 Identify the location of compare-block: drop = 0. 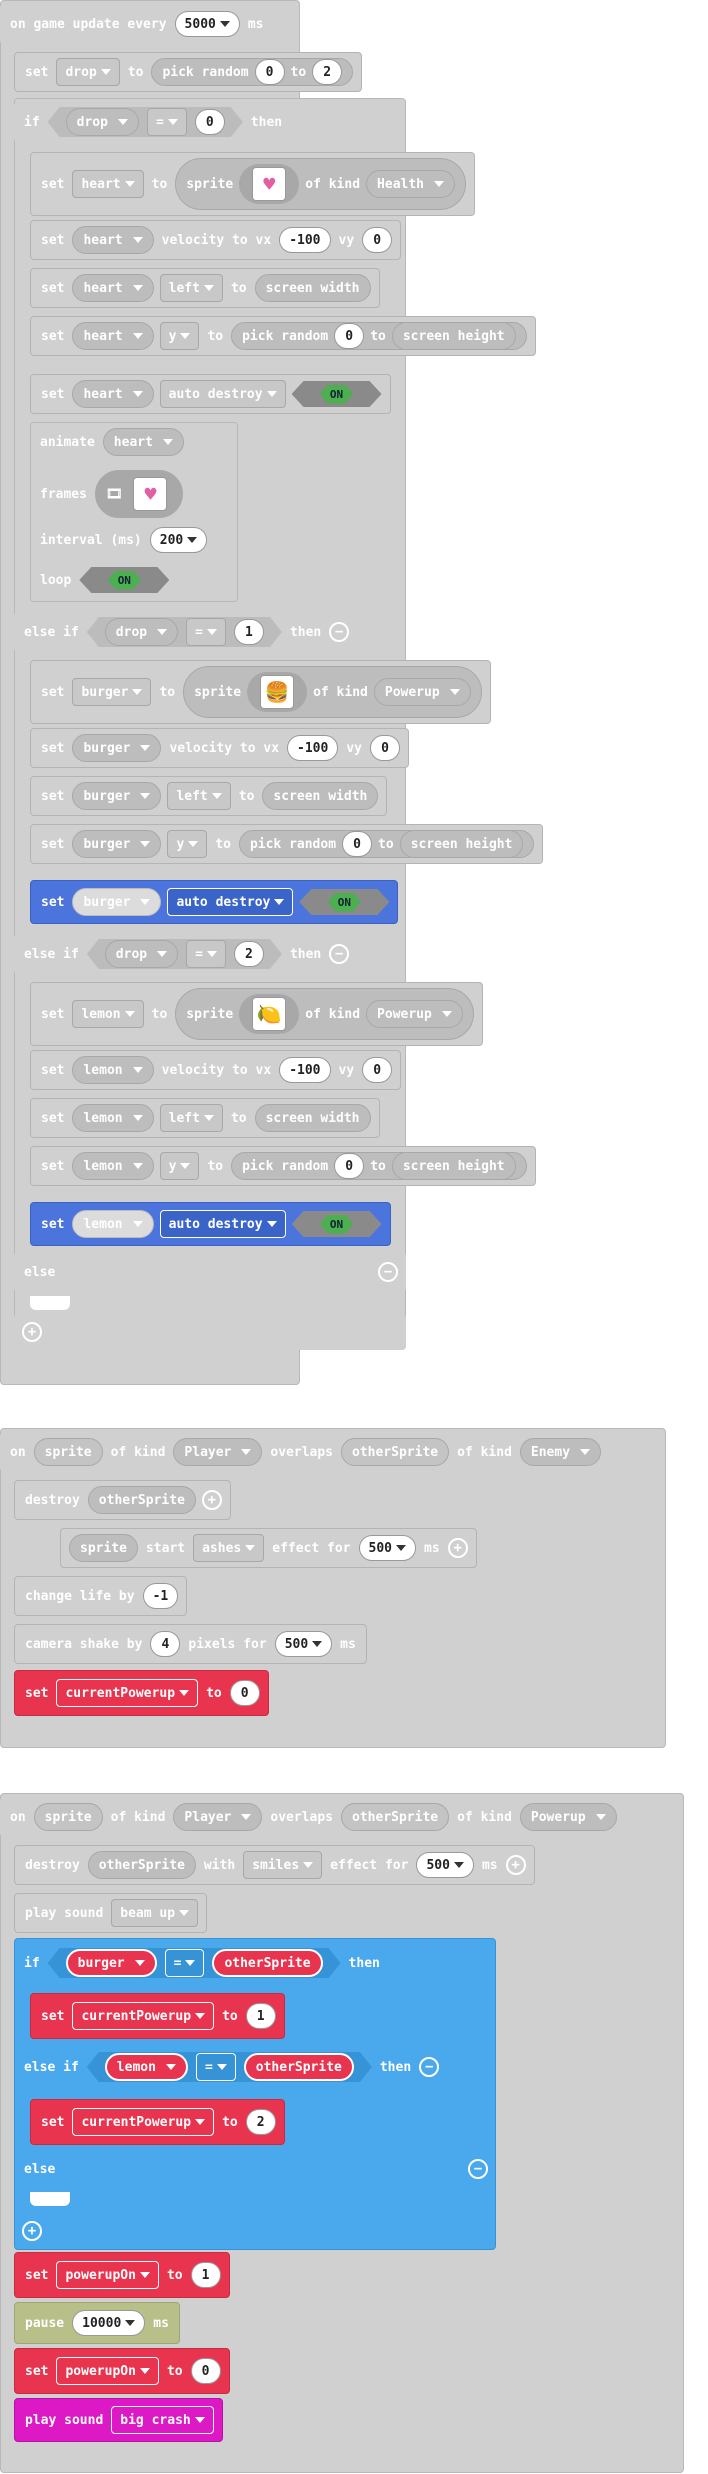
(145, 122).